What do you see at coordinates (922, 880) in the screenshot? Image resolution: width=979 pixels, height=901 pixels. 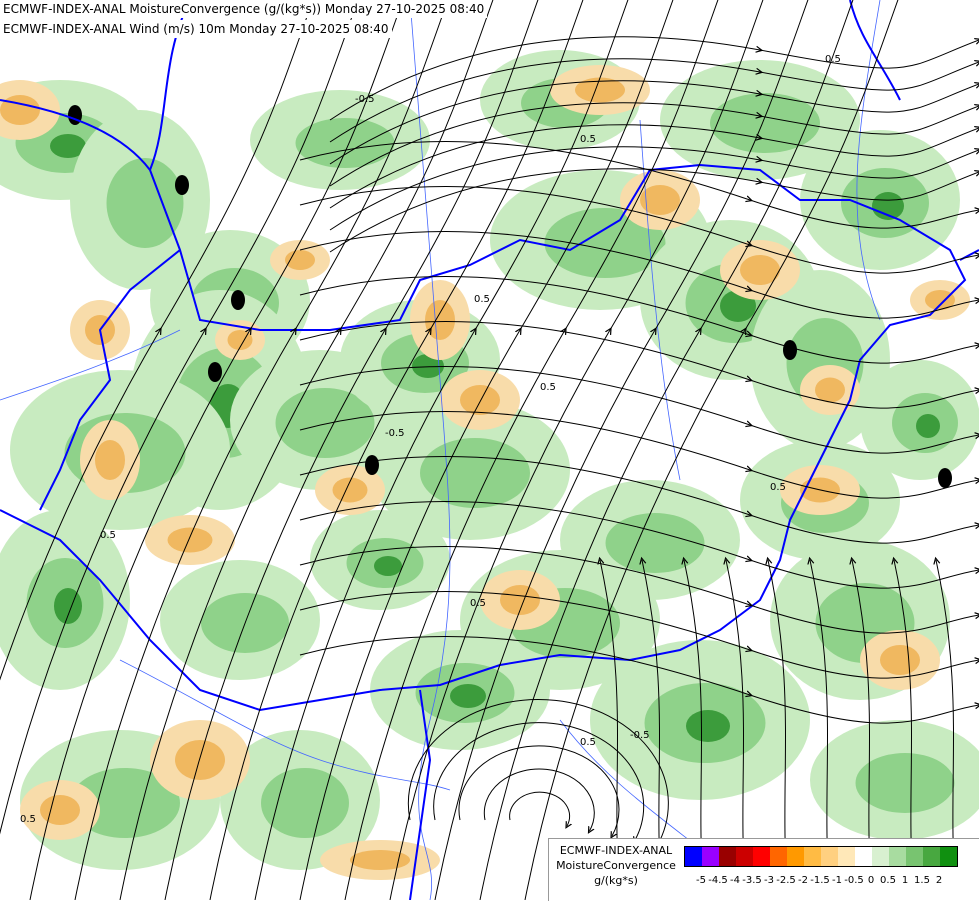 I see `colorbar-tick-label: 1.5` at bounding box center [922, 880].